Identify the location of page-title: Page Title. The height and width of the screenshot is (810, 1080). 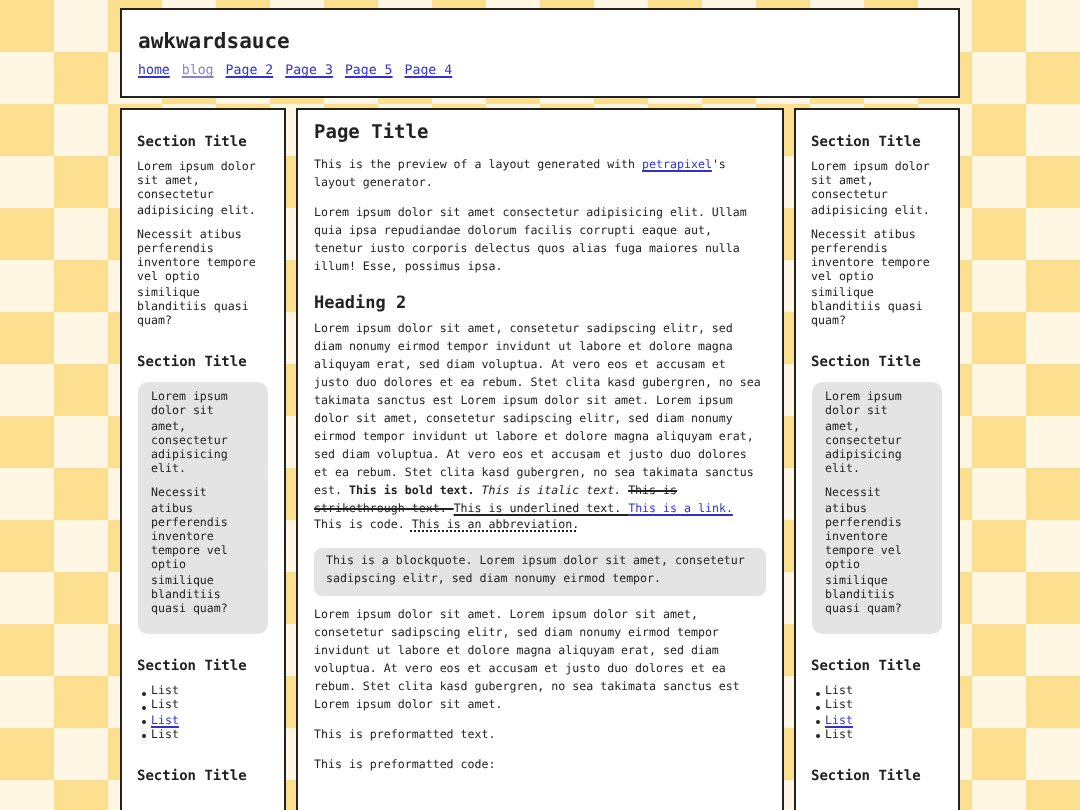
(372, 134).